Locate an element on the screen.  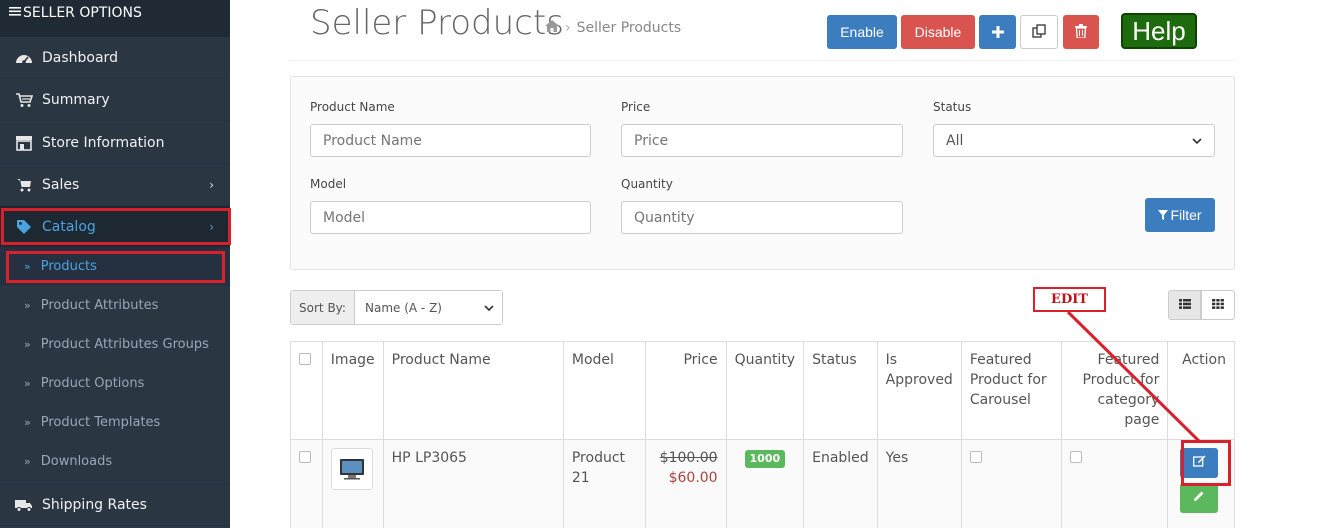
trash-icon is located at coordinates (1081, 32).